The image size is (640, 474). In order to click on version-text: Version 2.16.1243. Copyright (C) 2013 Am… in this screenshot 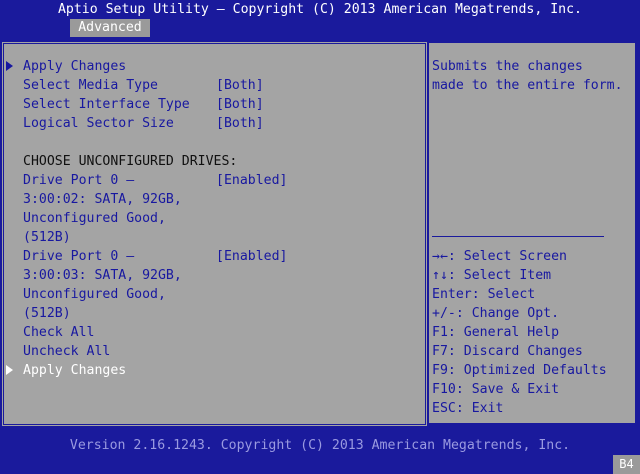, I will do `click(320, 445)`.